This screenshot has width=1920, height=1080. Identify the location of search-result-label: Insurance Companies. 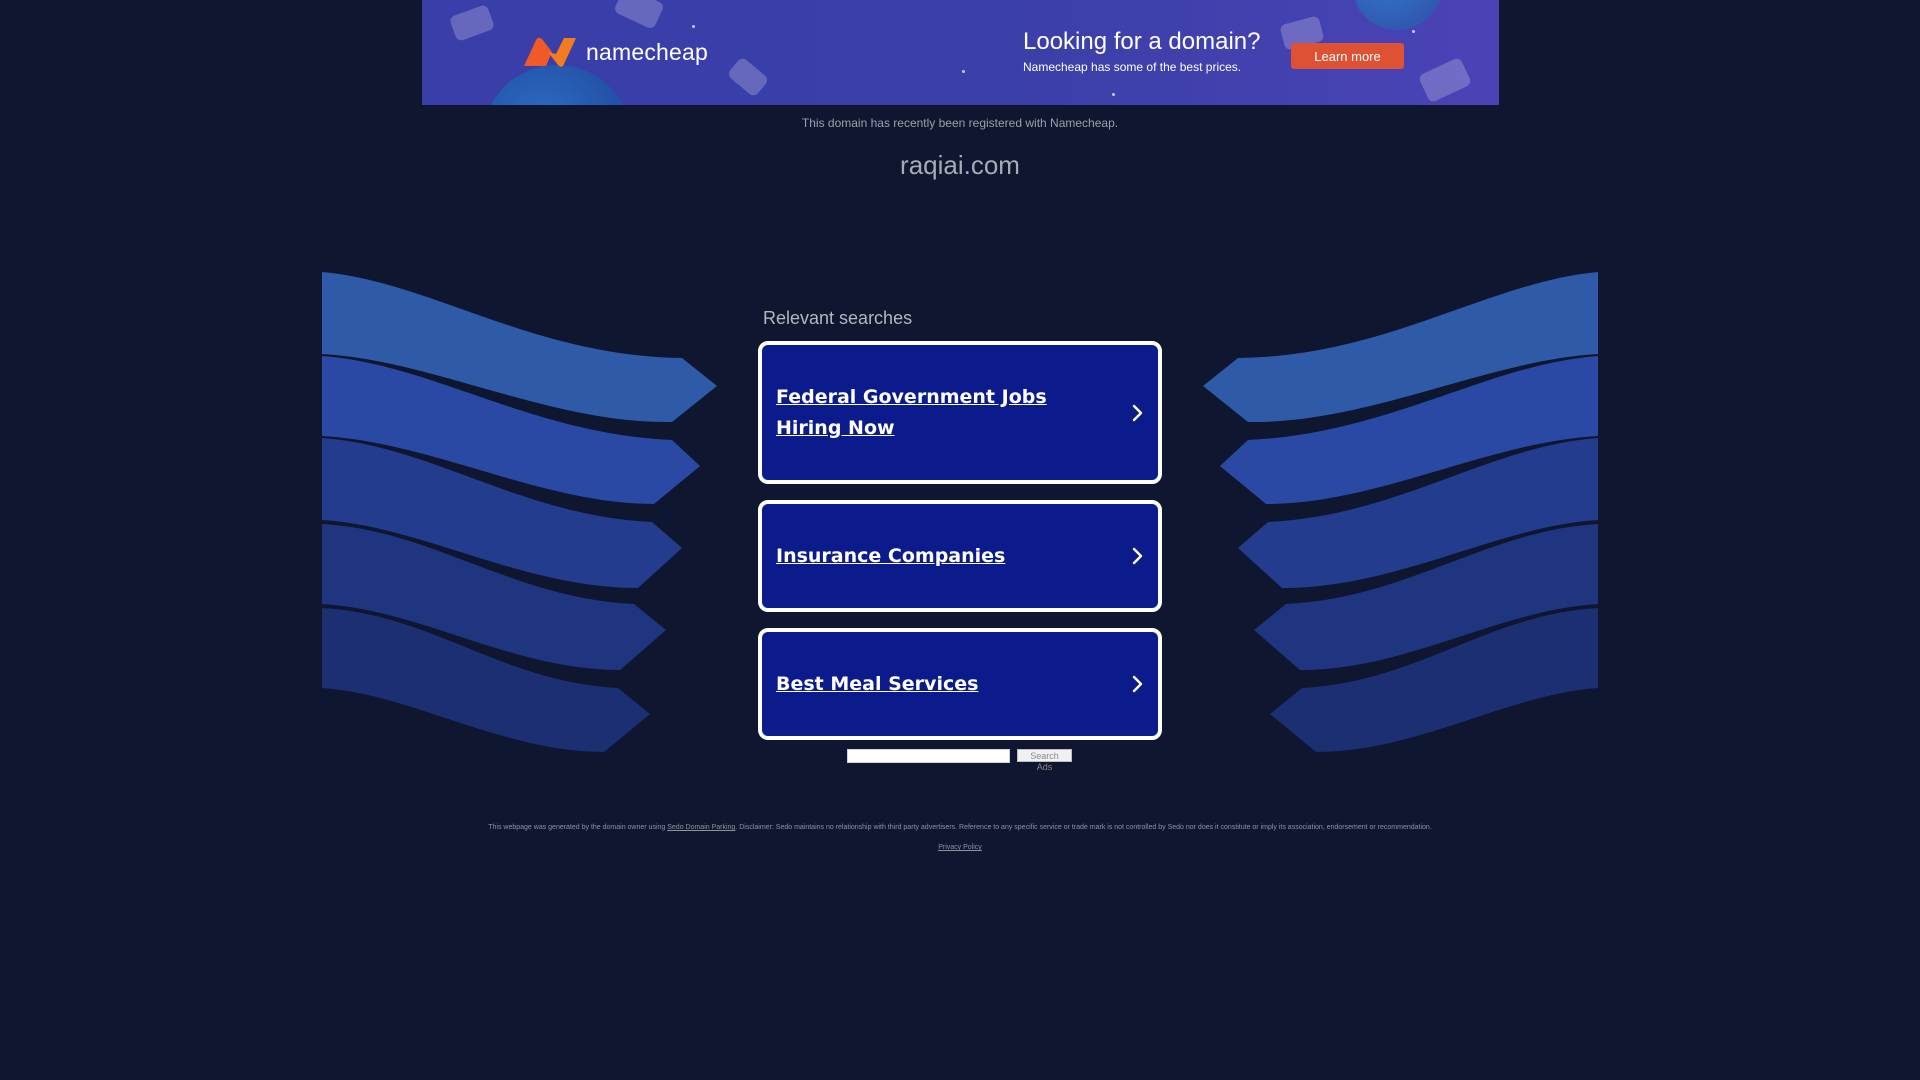
(947, 556).